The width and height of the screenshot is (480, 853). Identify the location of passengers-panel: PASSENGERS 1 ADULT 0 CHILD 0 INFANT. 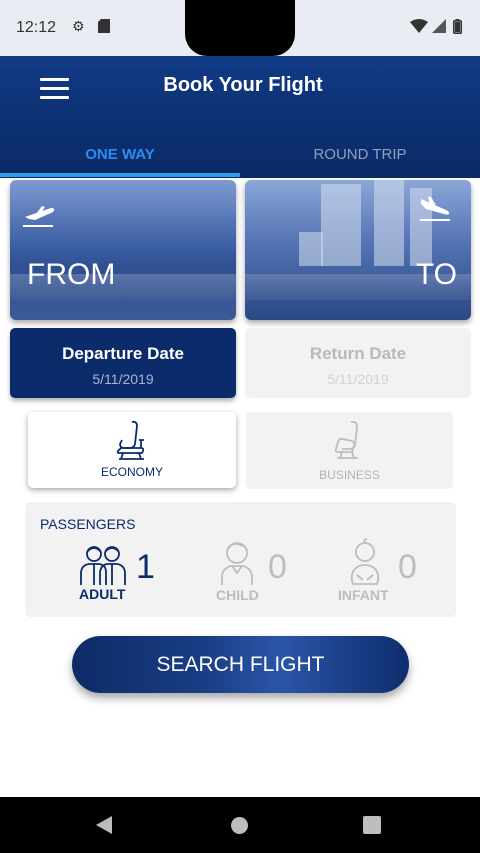
(240, 559).